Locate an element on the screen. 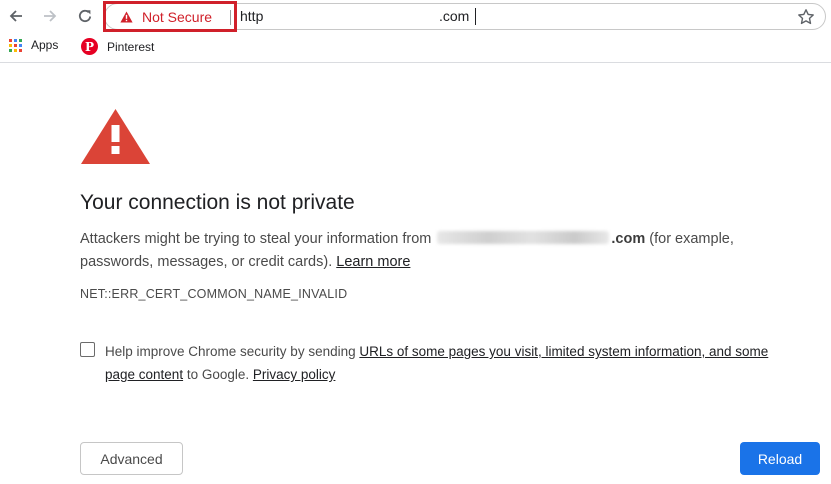 The image size is (831, 484). arrow-right-icon is located at coordinates (50, 16).